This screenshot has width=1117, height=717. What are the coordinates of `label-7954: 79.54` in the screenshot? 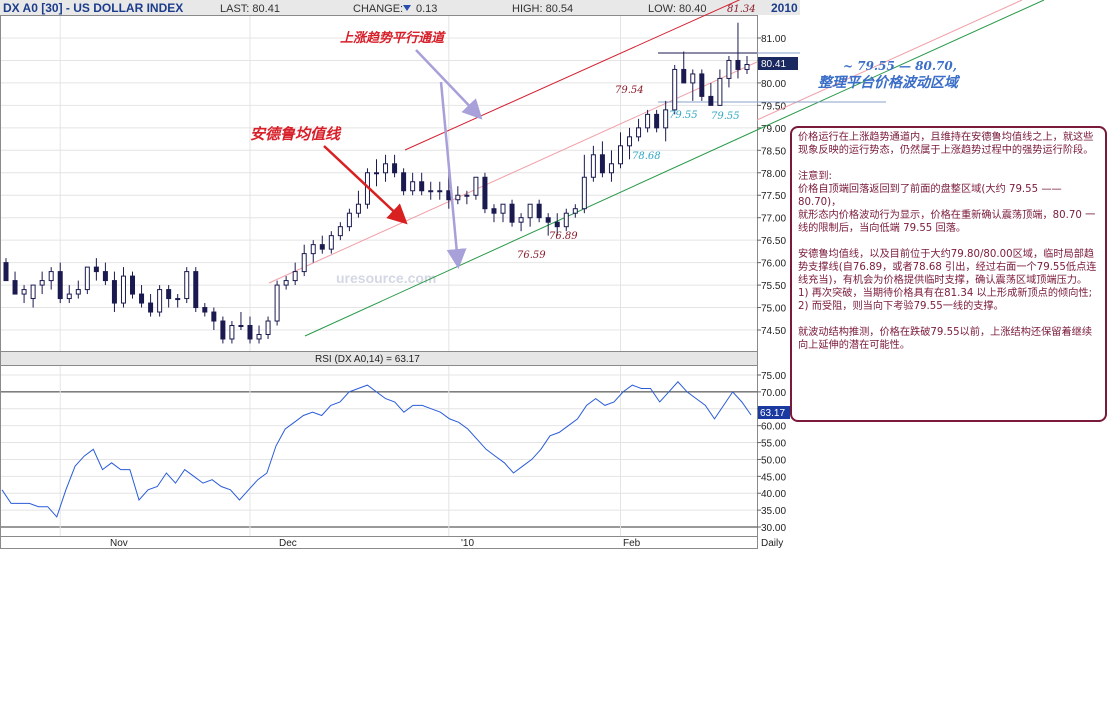 It's located at (629, 90).